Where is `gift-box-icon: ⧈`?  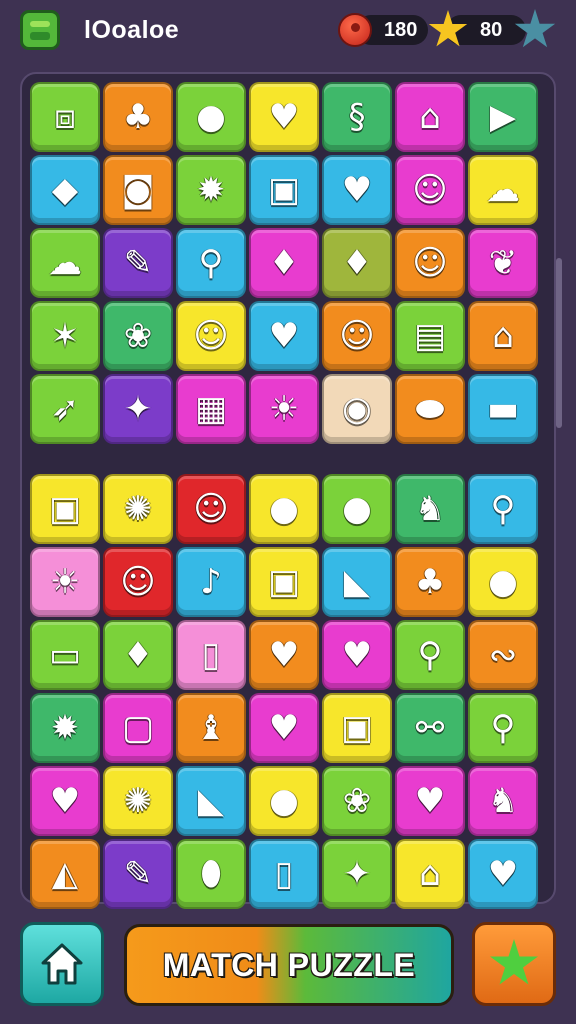 gift-box-icon: ⧈ is located at coordinates (65, 117).